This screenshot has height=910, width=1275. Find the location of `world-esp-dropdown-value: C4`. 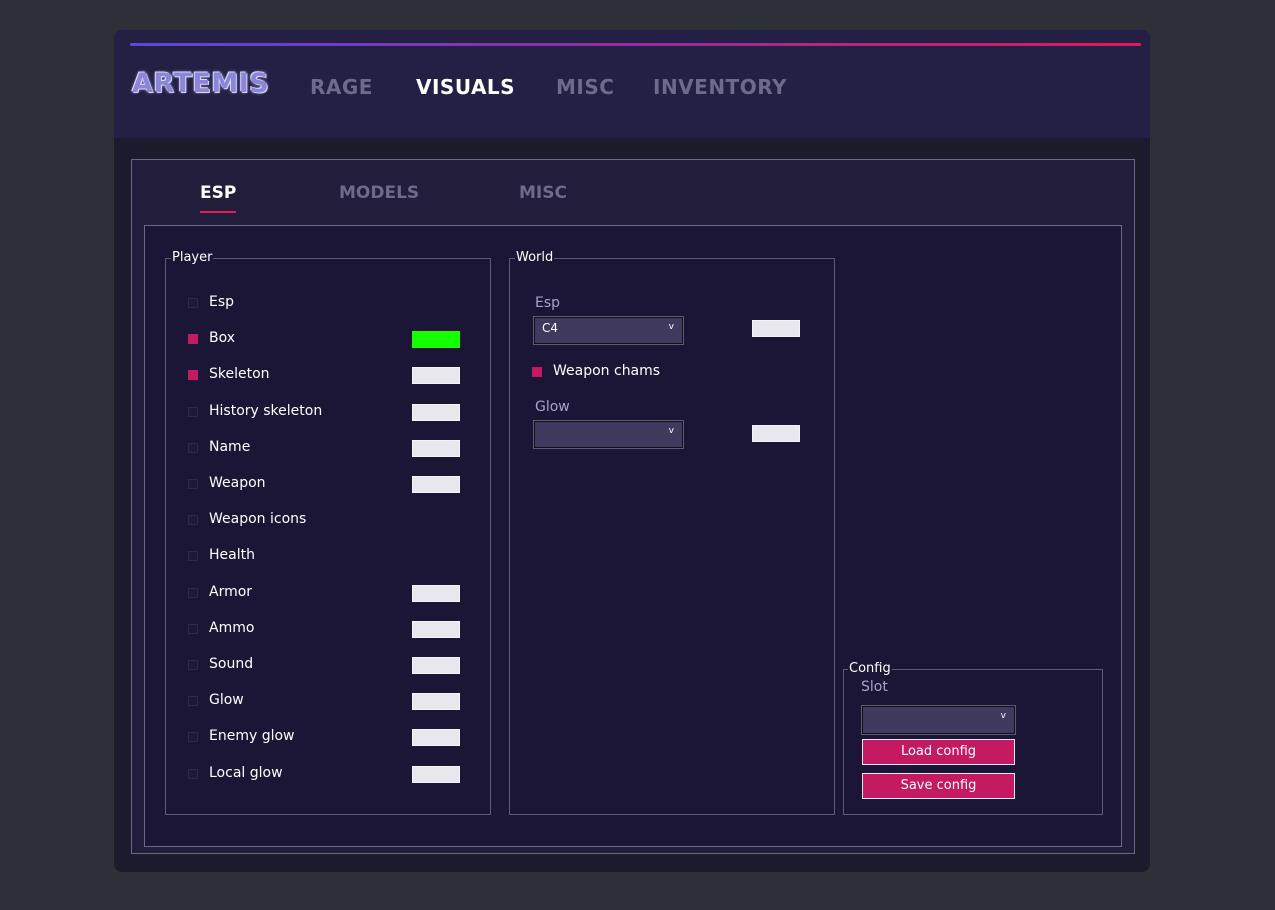

world-esp-dropdown-value: C4 is located at coordinates (550, 328).